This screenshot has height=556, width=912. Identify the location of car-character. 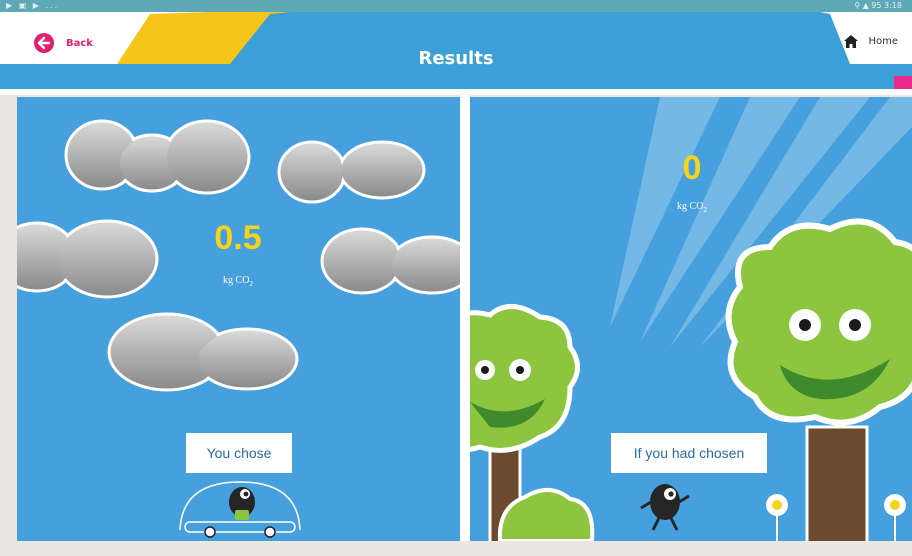
(240, 509).